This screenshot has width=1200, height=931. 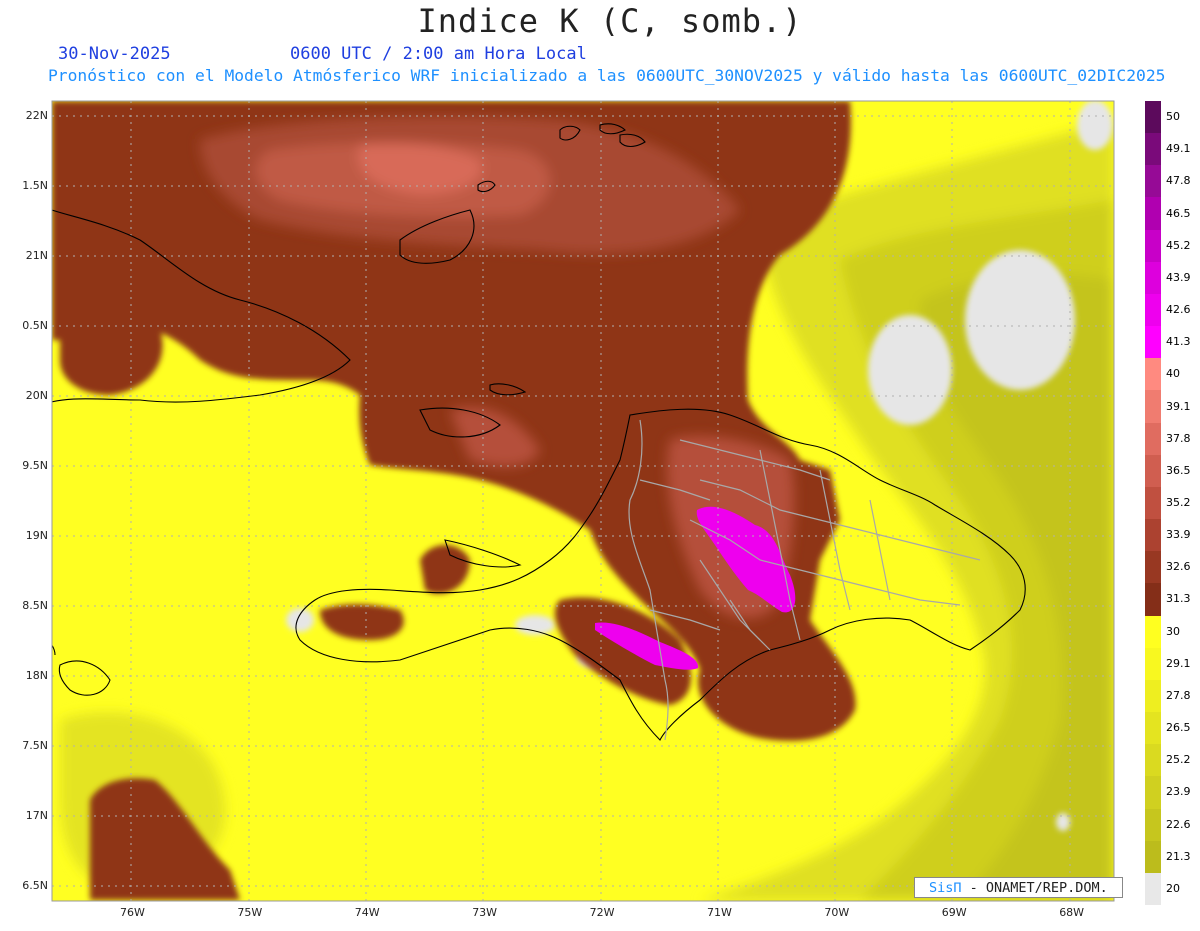 What do you see at coordinates (132, 912) in the screenshot?
I see `longitude-label: 76W` at bounding box center [132, 912].